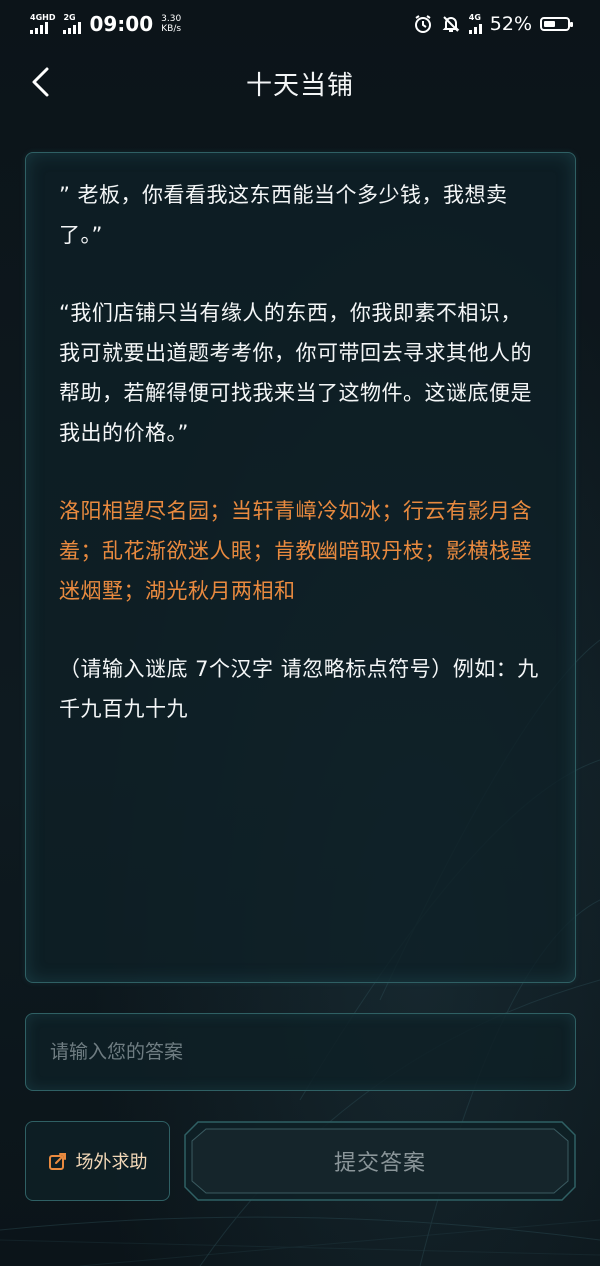 This screenshot has height=1266, width=600. I want to click on signal-strength-2: 2G, so click(72, 23).